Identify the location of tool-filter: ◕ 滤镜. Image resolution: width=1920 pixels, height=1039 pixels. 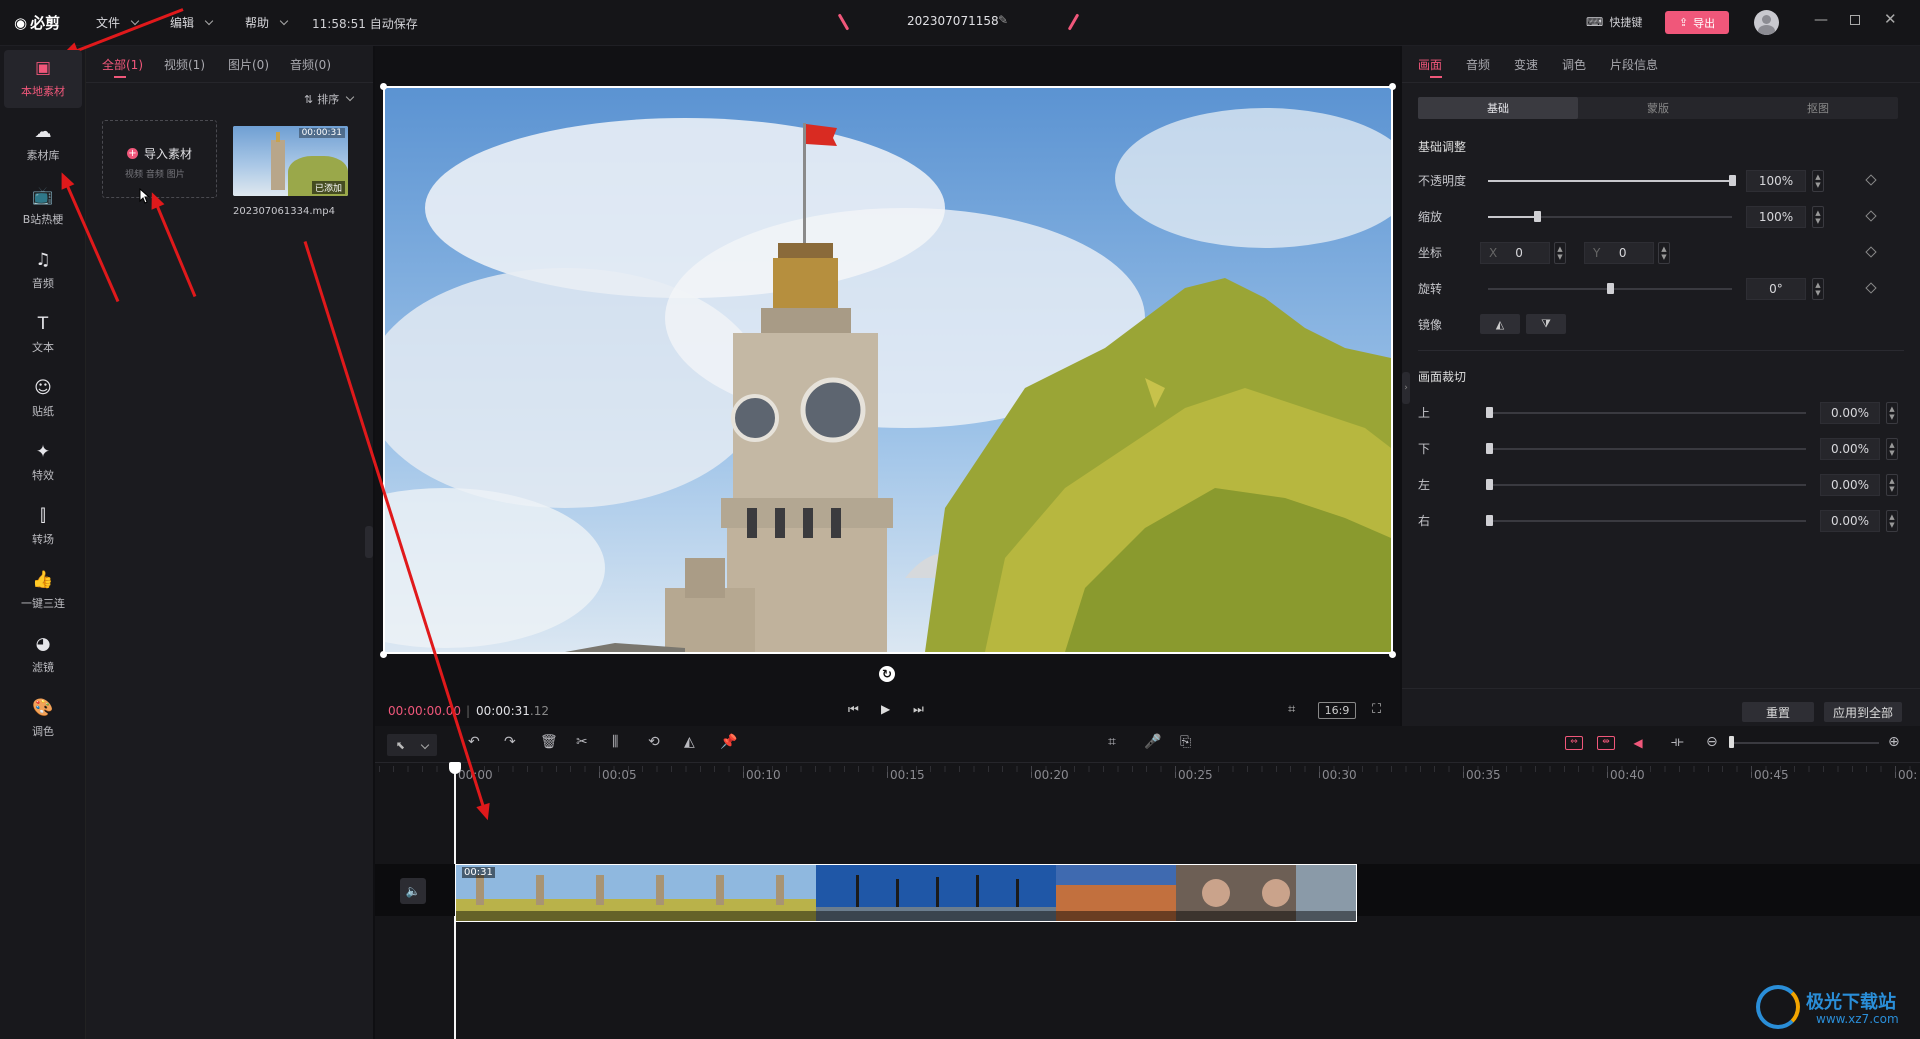
(43, 655).